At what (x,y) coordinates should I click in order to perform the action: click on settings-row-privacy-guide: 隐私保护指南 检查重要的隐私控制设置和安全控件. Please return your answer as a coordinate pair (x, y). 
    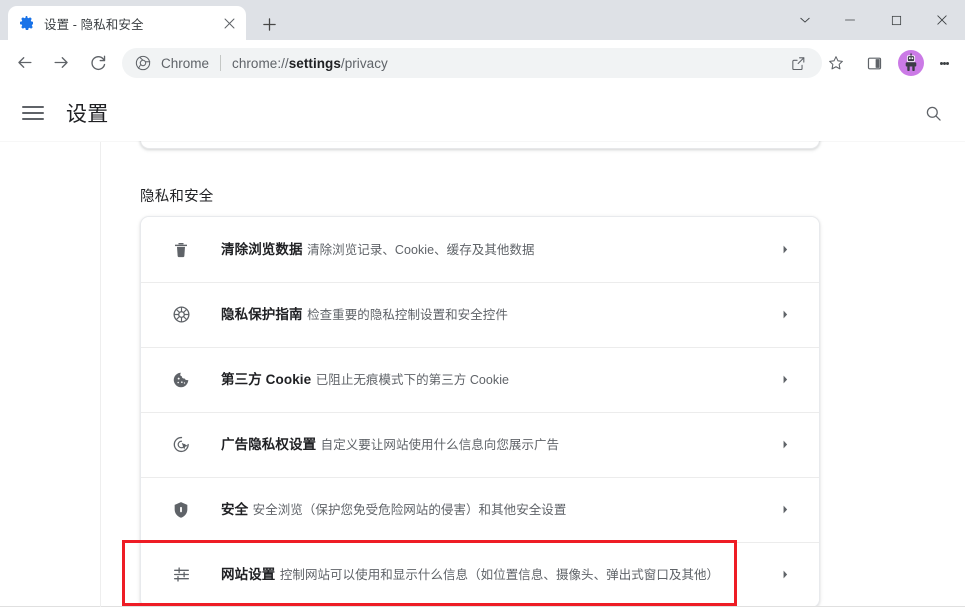
    Looking at the image, I should click on (480, 314).